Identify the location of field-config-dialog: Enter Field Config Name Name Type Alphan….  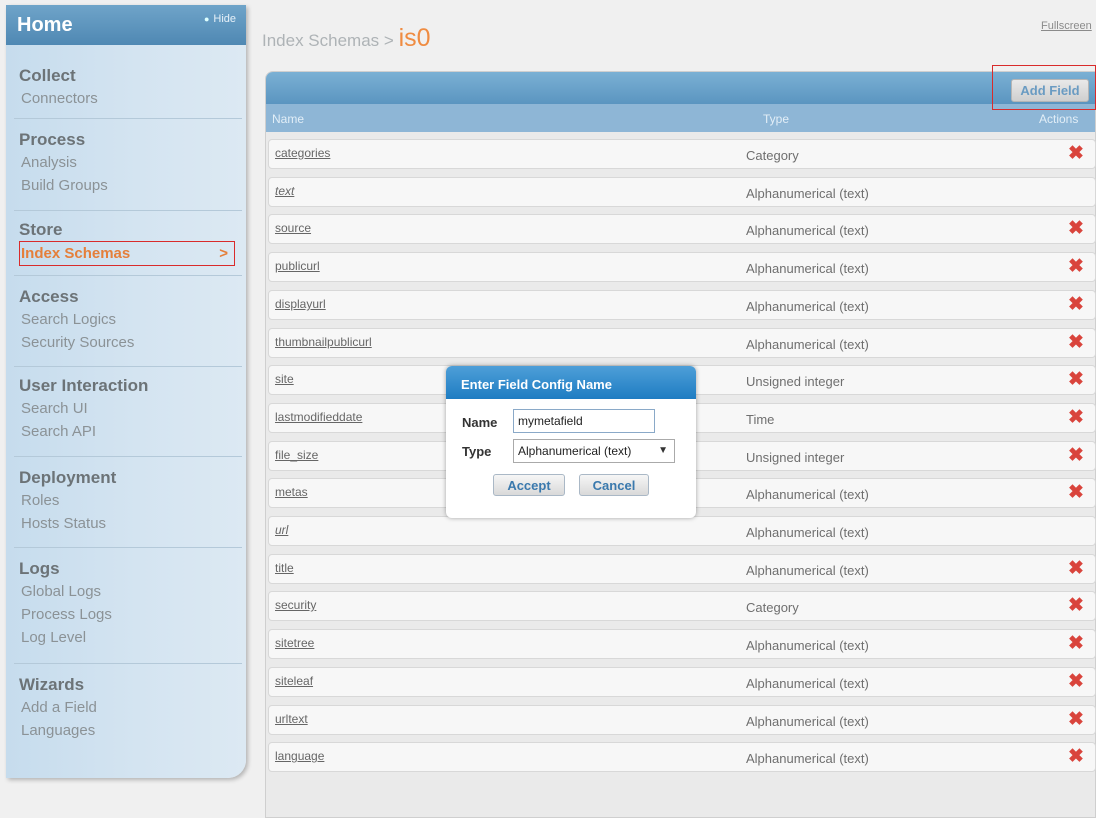
(571, 442).